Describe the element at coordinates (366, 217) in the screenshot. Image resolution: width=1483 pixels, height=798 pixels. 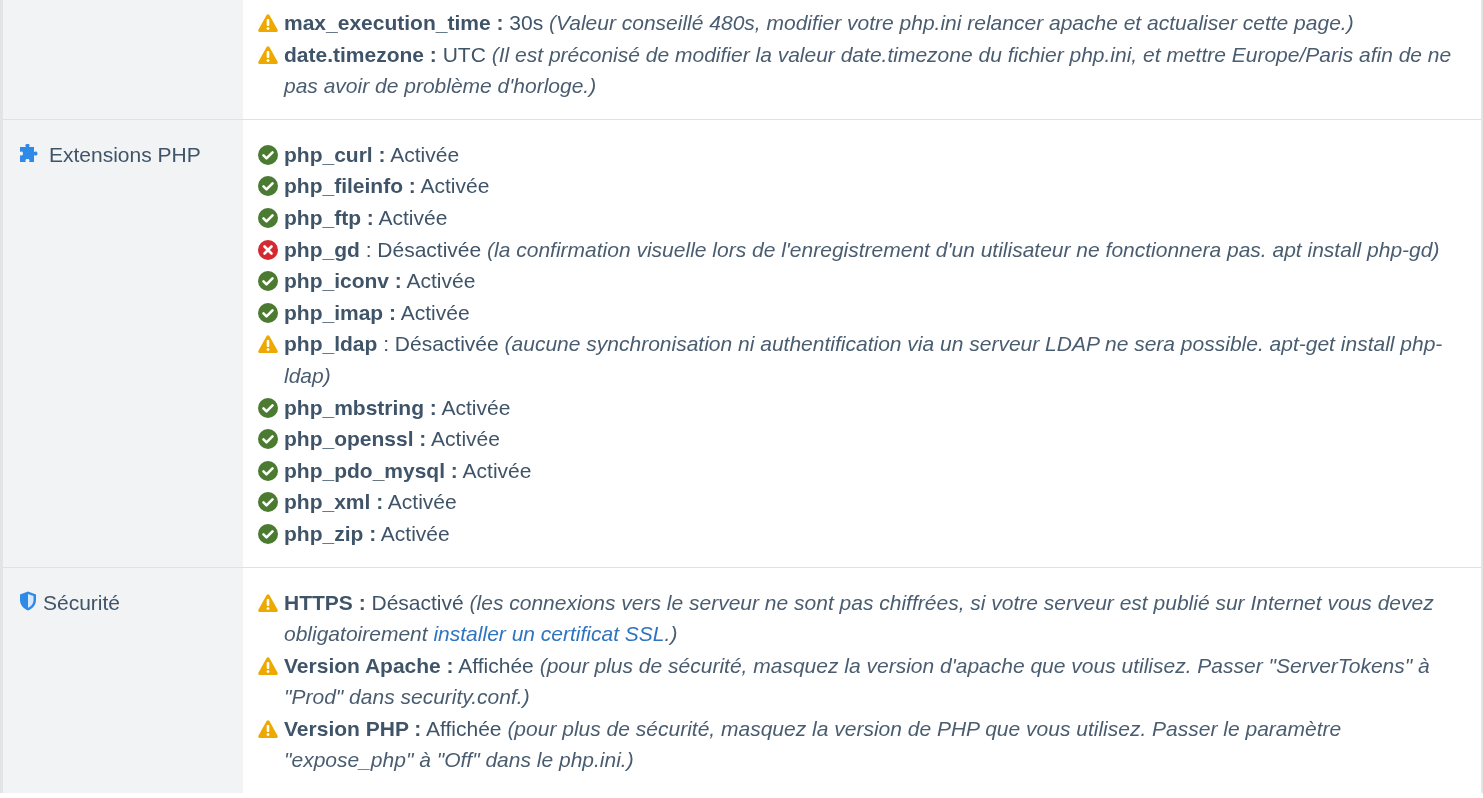
I see `status-line: php_ftp : Activée` at that location.